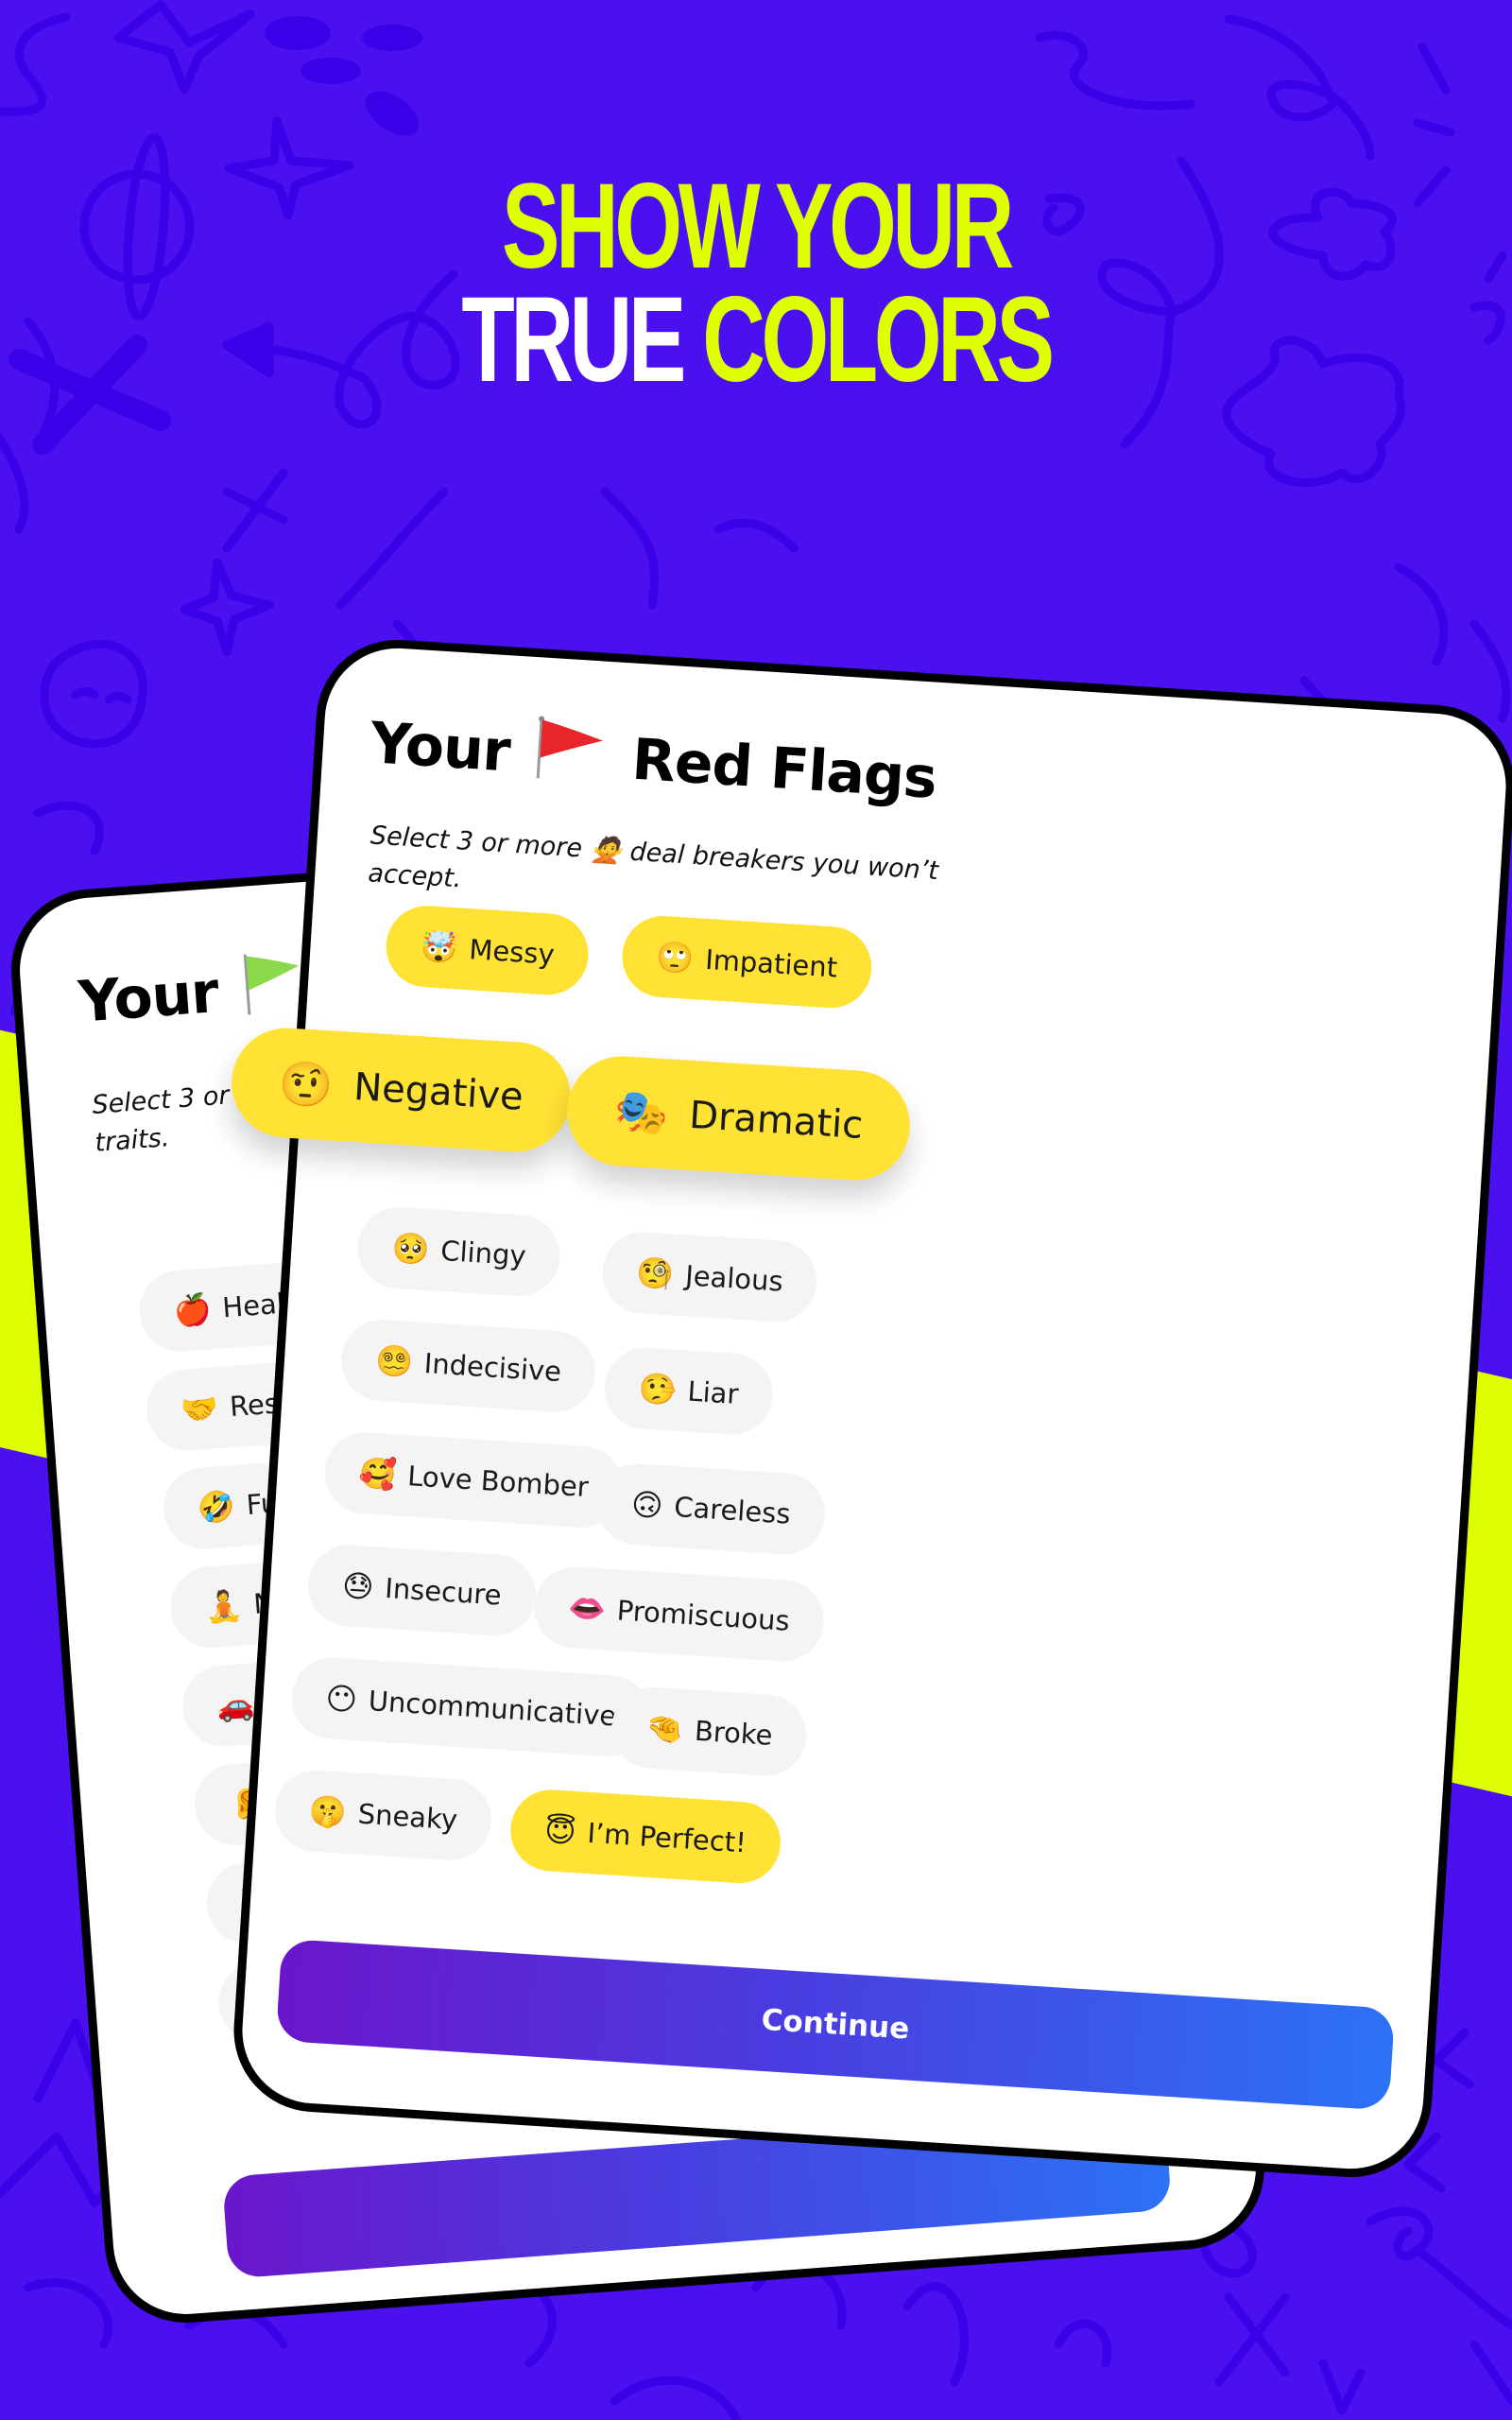 The width and height of the screenshot is (1512, 2420). I want to click on chip-impatient: 🙄 Impatient, so click(746, 962).